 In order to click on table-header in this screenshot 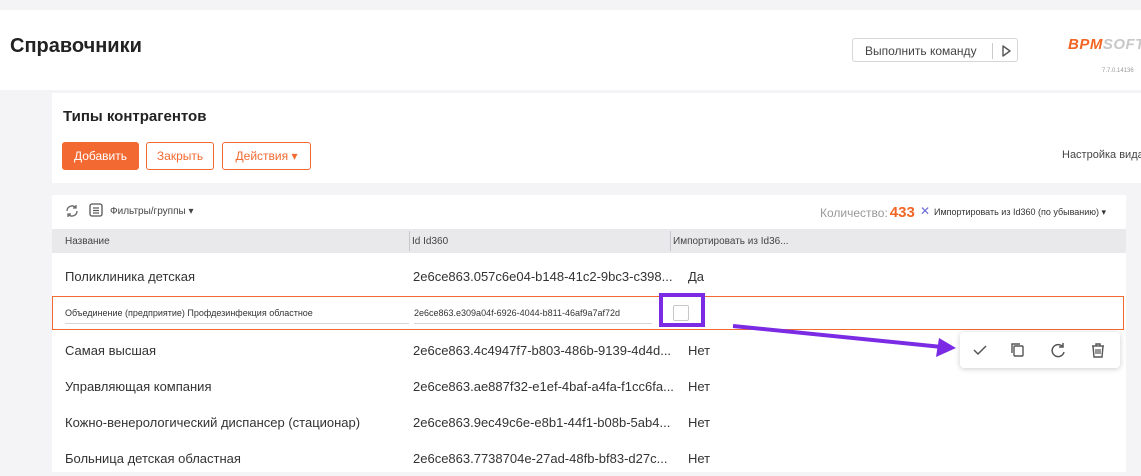, I will do `click(589, 241)`.